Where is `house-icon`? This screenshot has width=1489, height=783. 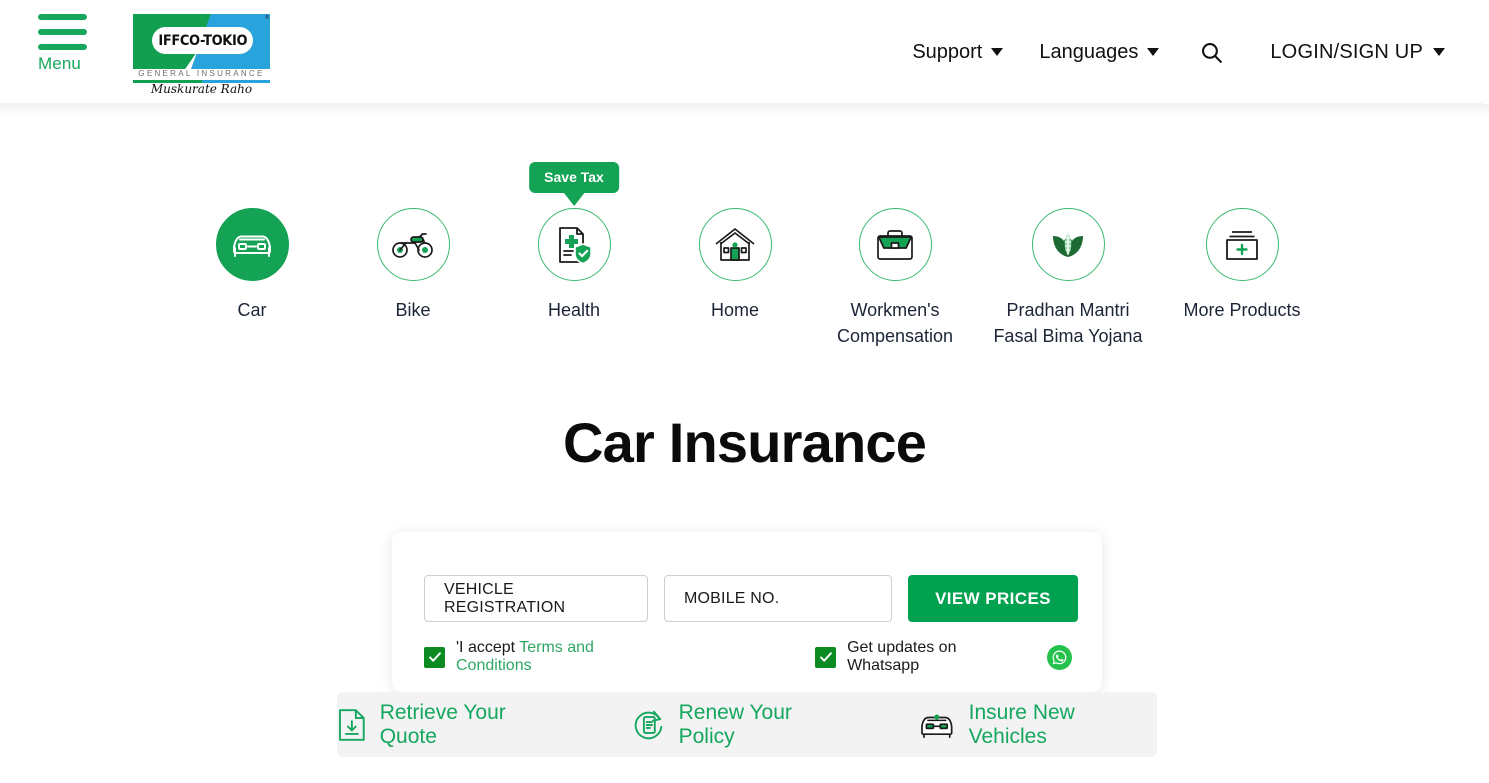
house-icon is located at coordinates (735, 244).